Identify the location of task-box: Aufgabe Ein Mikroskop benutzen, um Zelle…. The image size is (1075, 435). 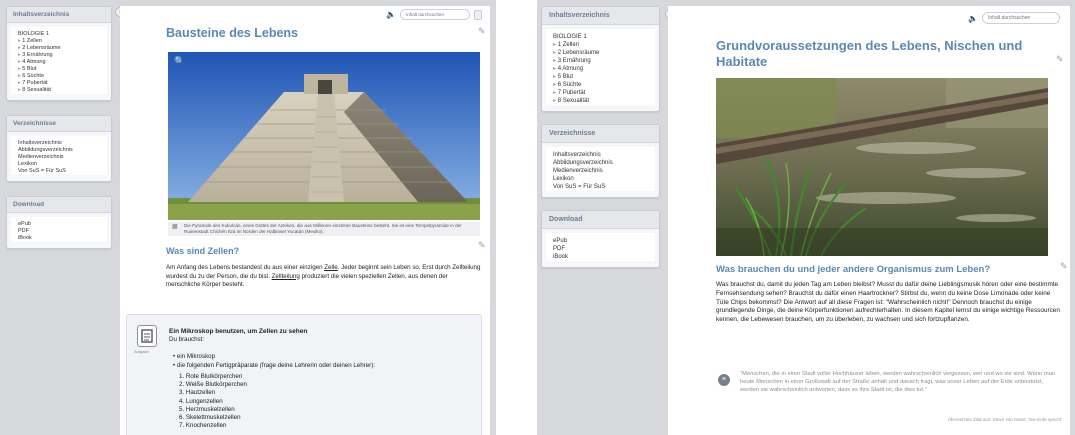
(304, 374).